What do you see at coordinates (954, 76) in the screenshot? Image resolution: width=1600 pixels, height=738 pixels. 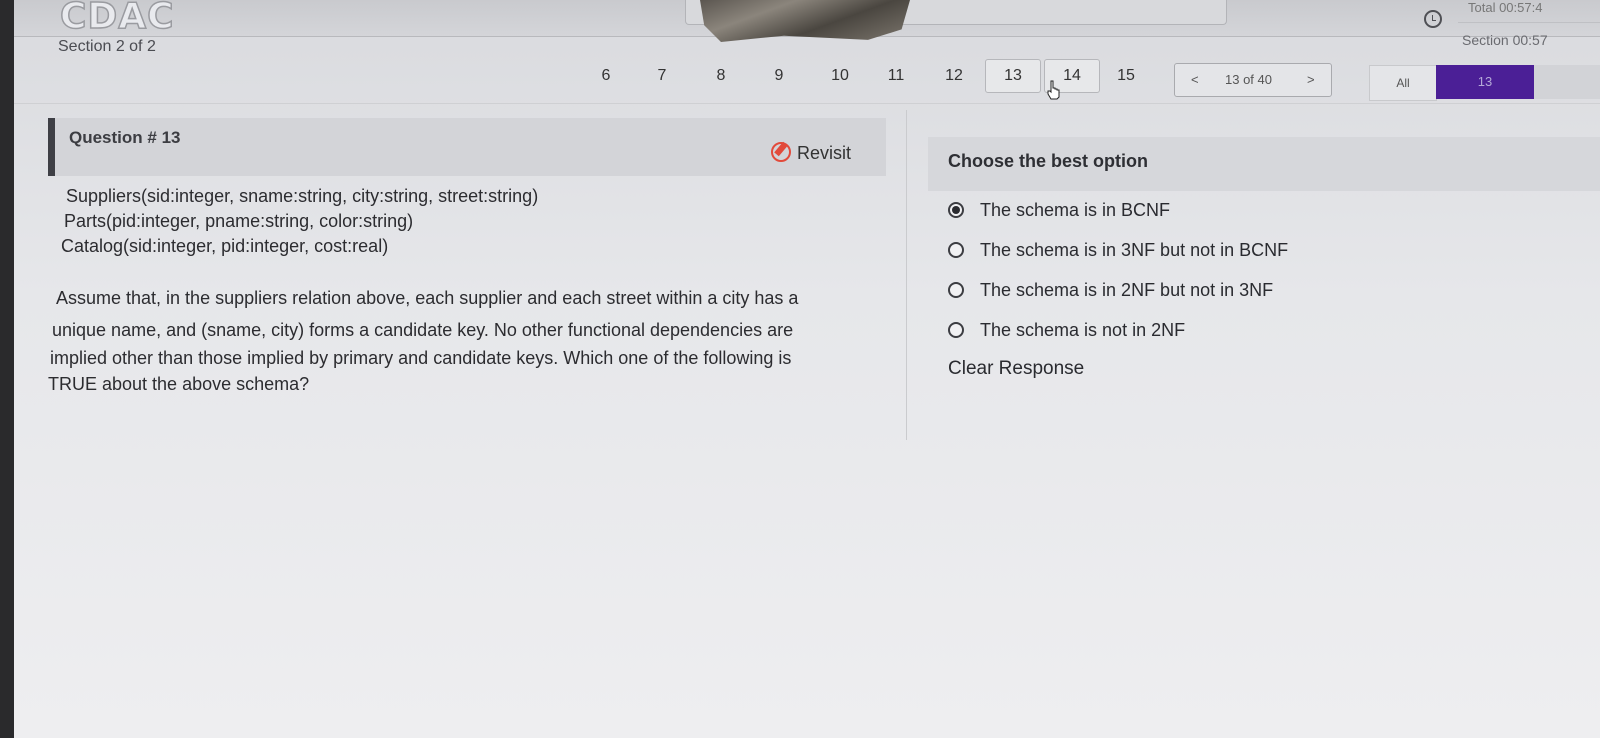 I see `question-nav-12: 12` at bounding box center [954, 76].